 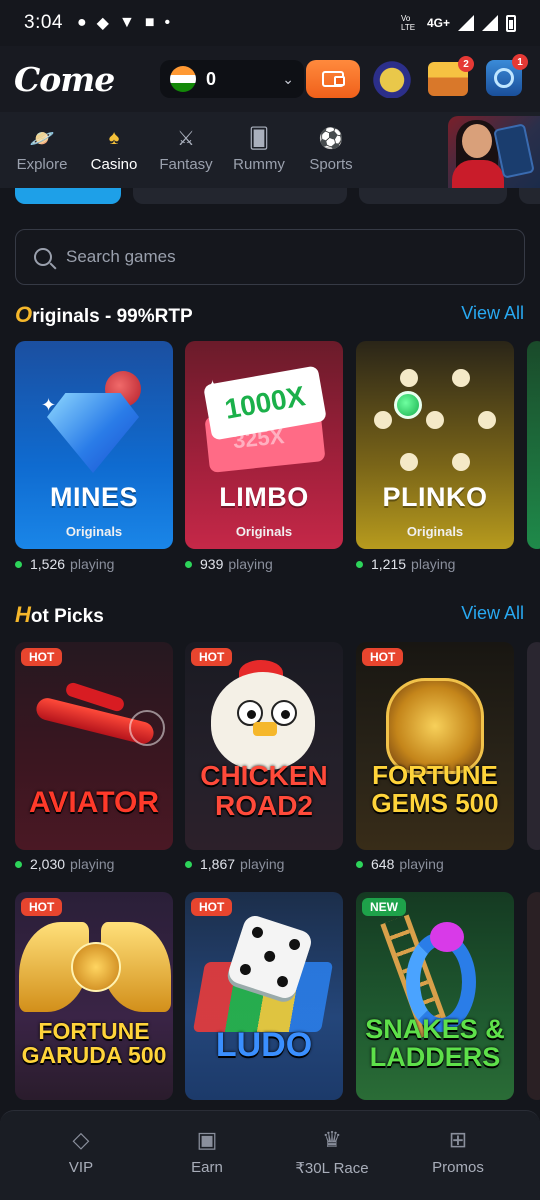 I want to click on volte-label: Vo LTE, so click(x=408, y=23).